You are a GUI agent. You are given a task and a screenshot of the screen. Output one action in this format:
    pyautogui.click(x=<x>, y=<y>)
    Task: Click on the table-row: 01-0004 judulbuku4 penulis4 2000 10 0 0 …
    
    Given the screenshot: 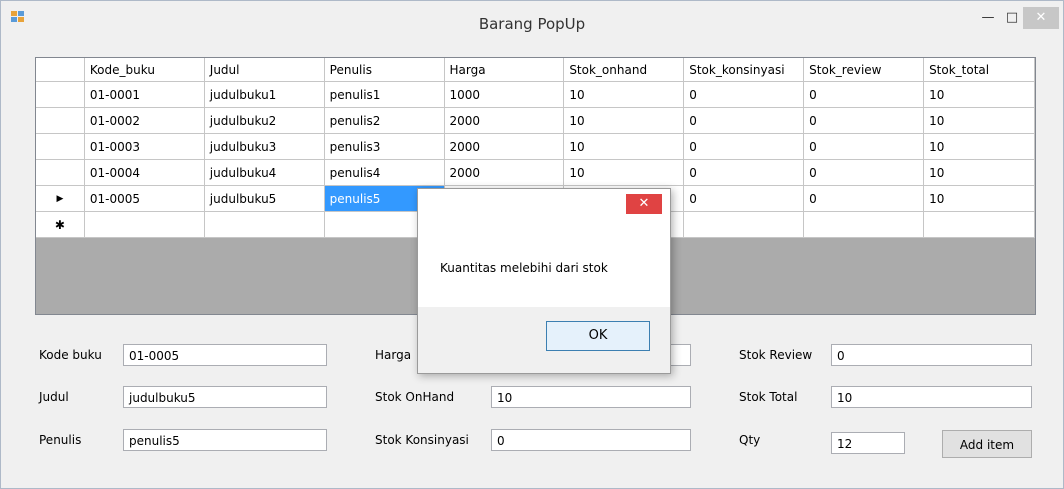 What is the action you would take?
    pyautogui.click(x=535, y=172)
    